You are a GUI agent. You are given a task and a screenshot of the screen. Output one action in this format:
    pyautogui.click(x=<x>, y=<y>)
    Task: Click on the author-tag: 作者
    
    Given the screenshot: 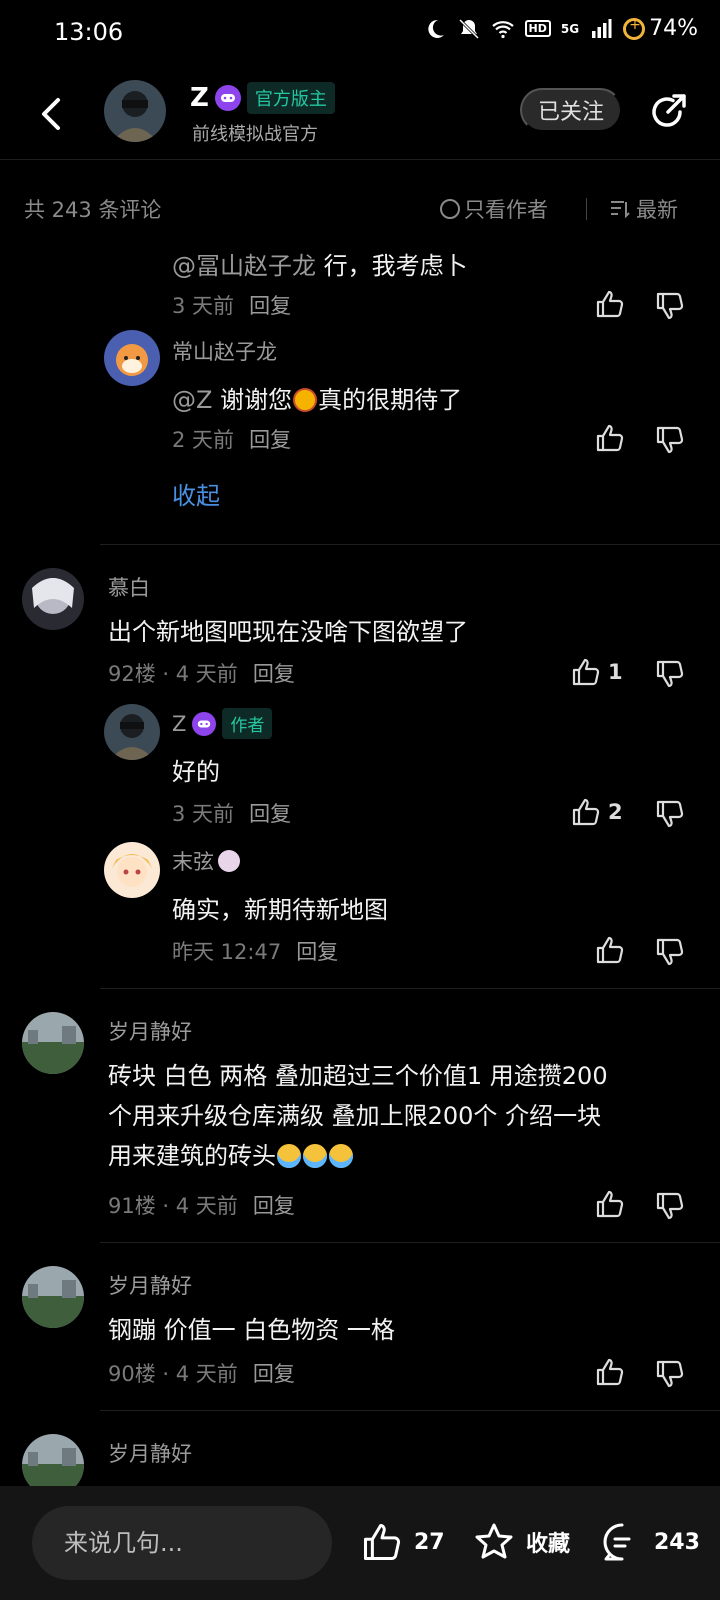 What is the action you would take?
    pyautogui.click(x=247, y=723)
    